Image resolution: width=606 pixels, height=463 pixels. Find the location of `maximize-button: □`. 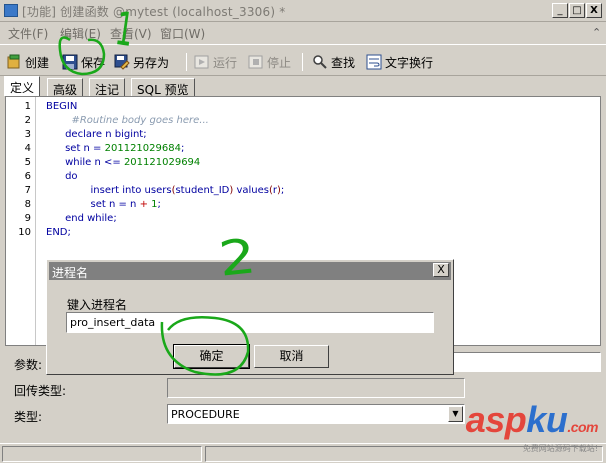

maximize-button: □ is located at coordinates (577, 10).